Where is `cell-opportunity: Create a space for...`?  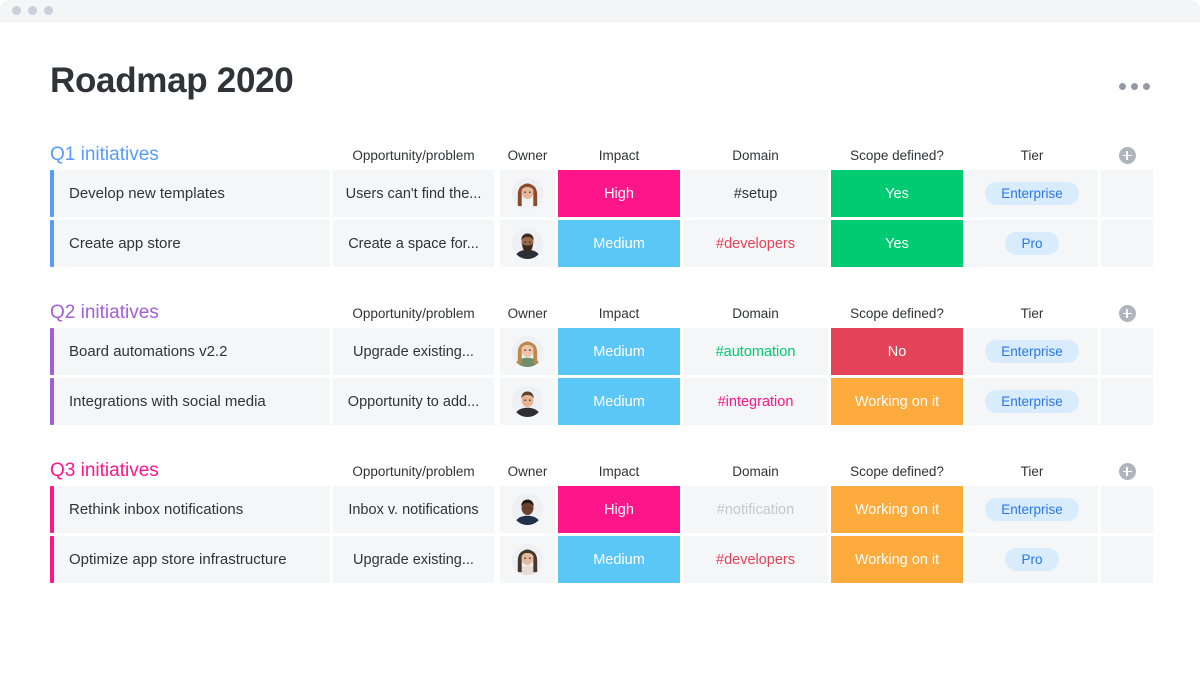 cell-opportunity: Create a space for... is located at coordinates (413, 243).